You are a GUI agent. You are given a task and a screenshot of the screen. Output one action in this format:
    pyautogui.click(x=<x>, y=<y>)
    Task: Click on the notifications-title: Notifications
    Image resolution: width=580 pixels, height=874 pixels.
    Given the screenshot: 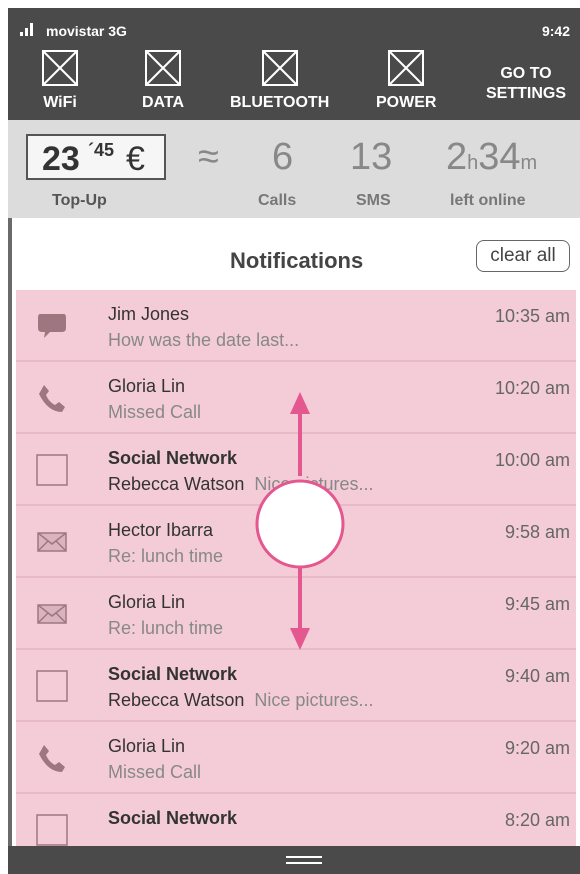 What is the action you would take?
    pyautogui.click(x=297, y=260)
    